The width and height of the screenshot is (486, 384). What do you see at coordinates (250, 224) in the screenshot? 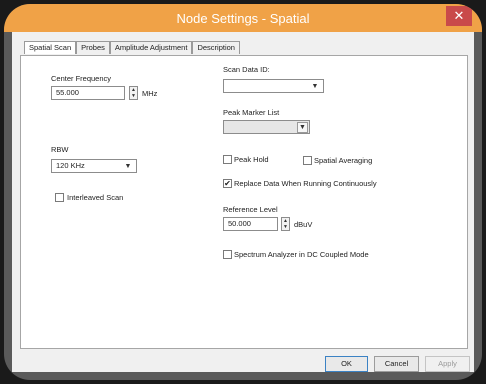
I see `reference-level-input: 50.000` at bounding box center [250, 224].